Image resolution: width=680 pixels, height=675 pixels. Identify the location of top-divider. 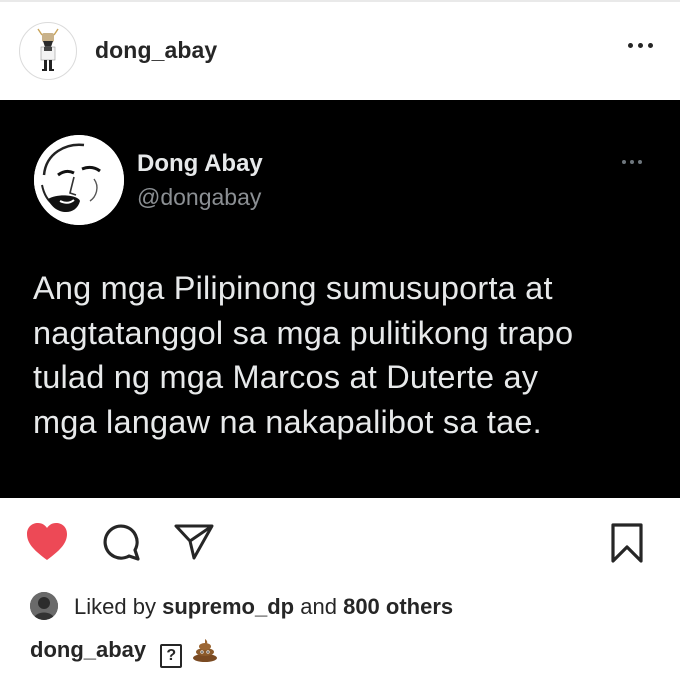
(340, 1).